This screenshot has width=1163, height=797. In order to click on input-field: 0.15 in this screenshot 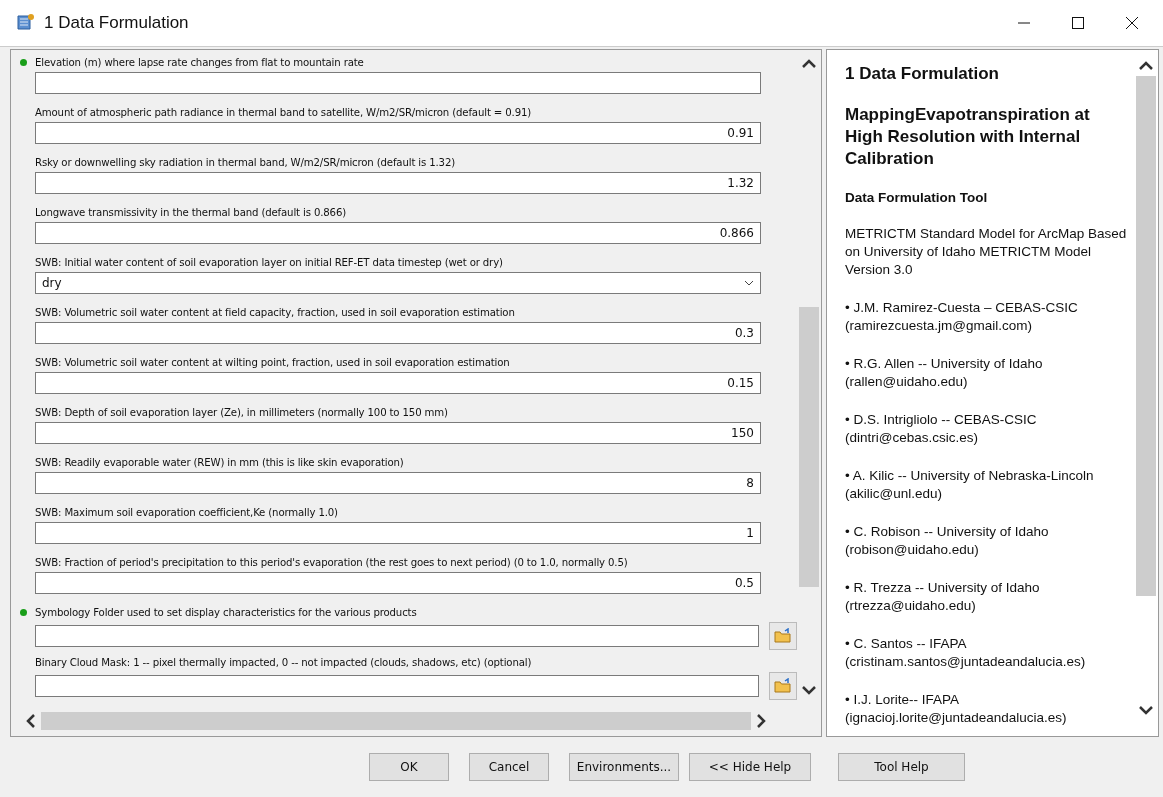, I will do `click(398, 383)`.